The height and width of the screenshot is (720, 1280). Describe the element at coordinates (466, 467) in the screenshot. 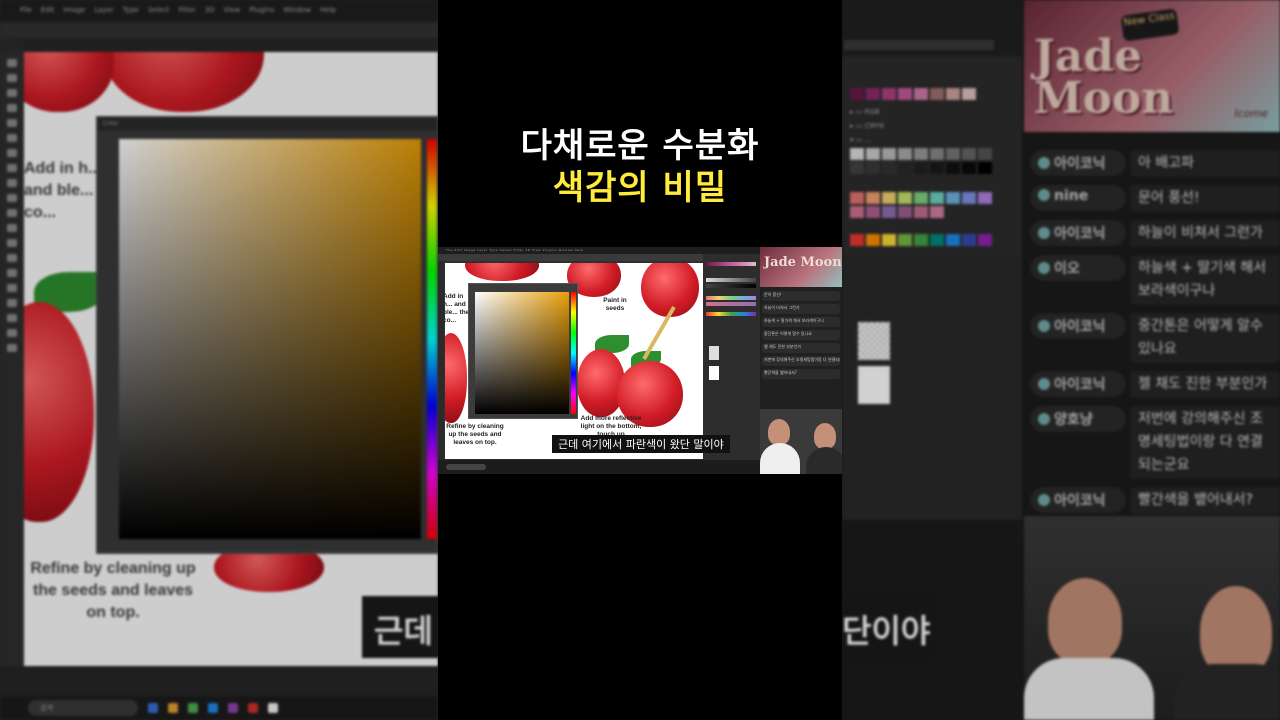

I see `inner-taskbar-search` at that location.